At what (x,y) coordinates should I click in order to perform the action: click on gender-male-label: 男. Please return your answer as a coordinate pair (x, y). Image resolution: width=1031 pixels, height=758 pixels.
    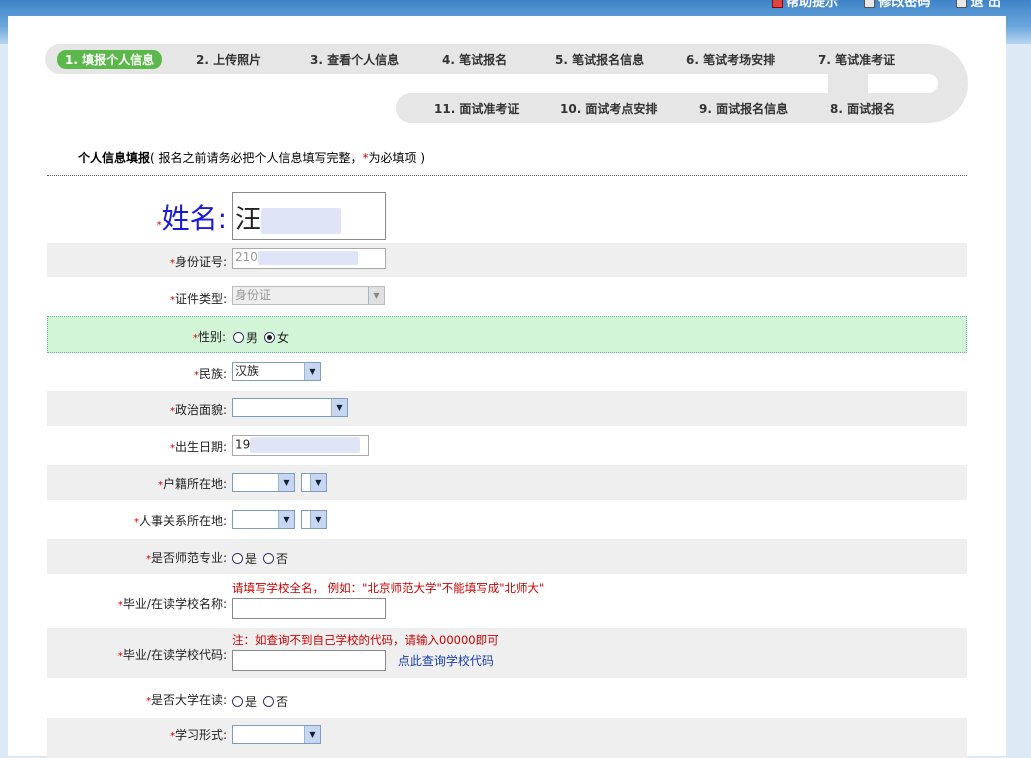
    Looking at the image, I should click on (252, 338).